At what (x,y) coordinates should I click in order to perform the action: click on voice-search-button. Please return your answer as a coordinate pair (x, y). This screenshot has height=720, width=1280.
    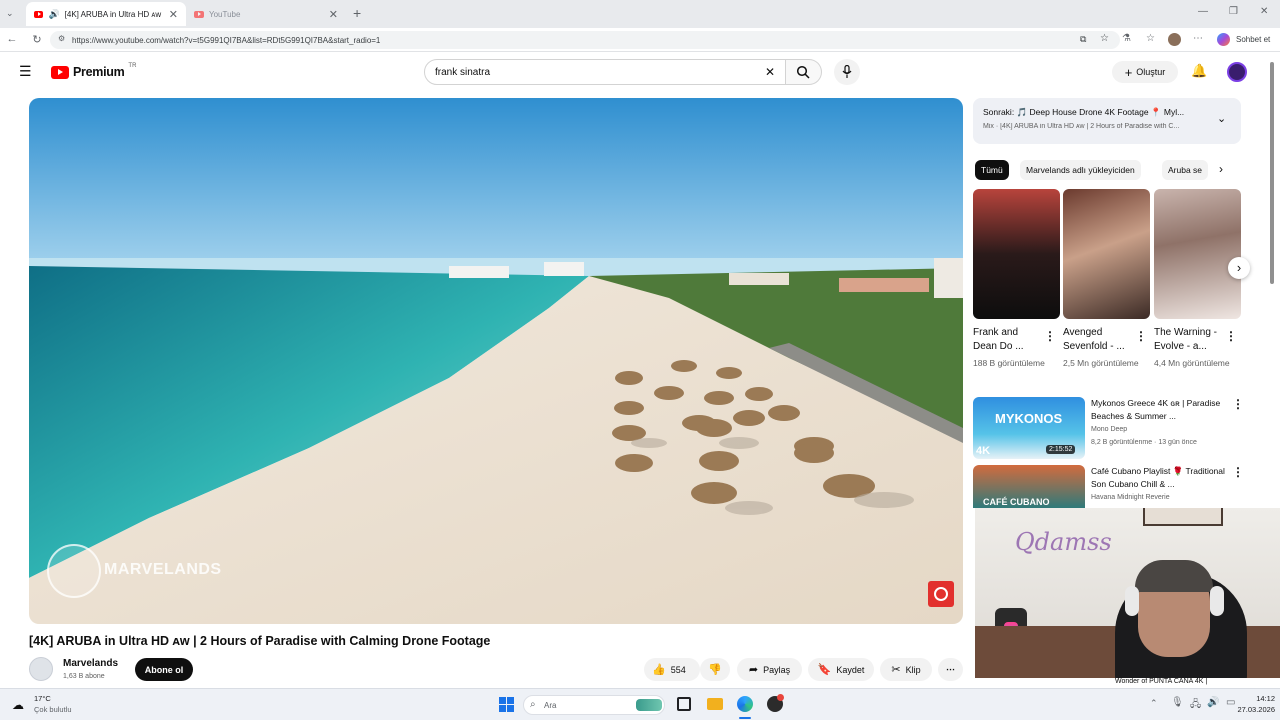
    Looking at the image, I should click on (847, 72).